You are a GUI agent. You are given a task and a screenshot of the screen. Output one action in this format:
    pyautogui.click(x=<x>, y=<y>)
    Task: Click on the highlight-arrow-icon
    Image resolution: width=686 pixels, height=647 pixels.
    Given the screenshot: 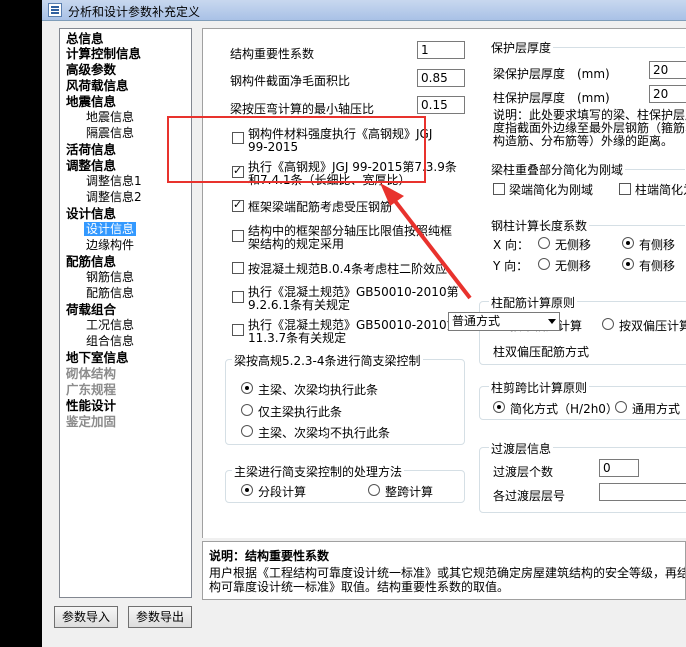 What is the action you would take?
    pyautogui.click(x=426, y=241)
    